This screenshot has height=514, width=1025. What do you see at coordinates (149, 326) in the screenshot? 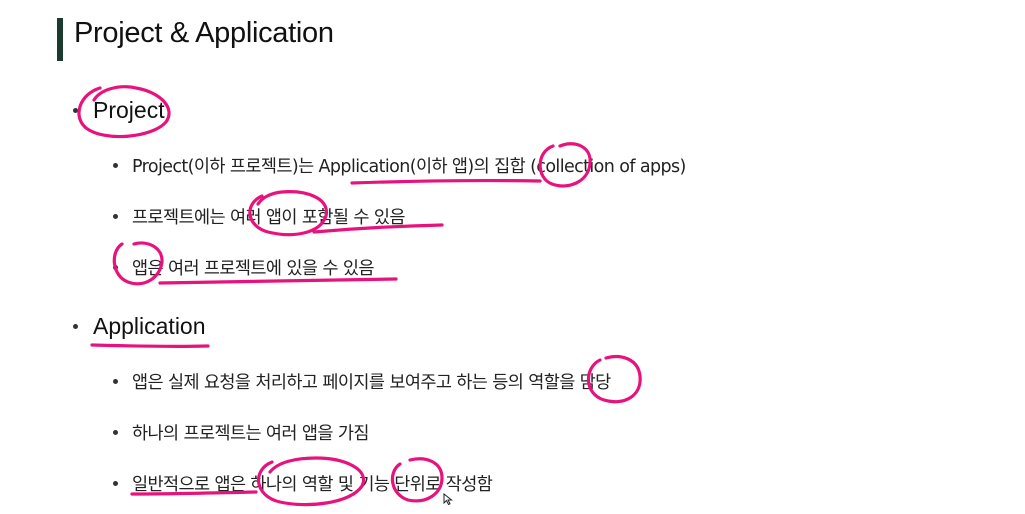
I see `section-heading-label: Application` at bounding box center [149, 326].